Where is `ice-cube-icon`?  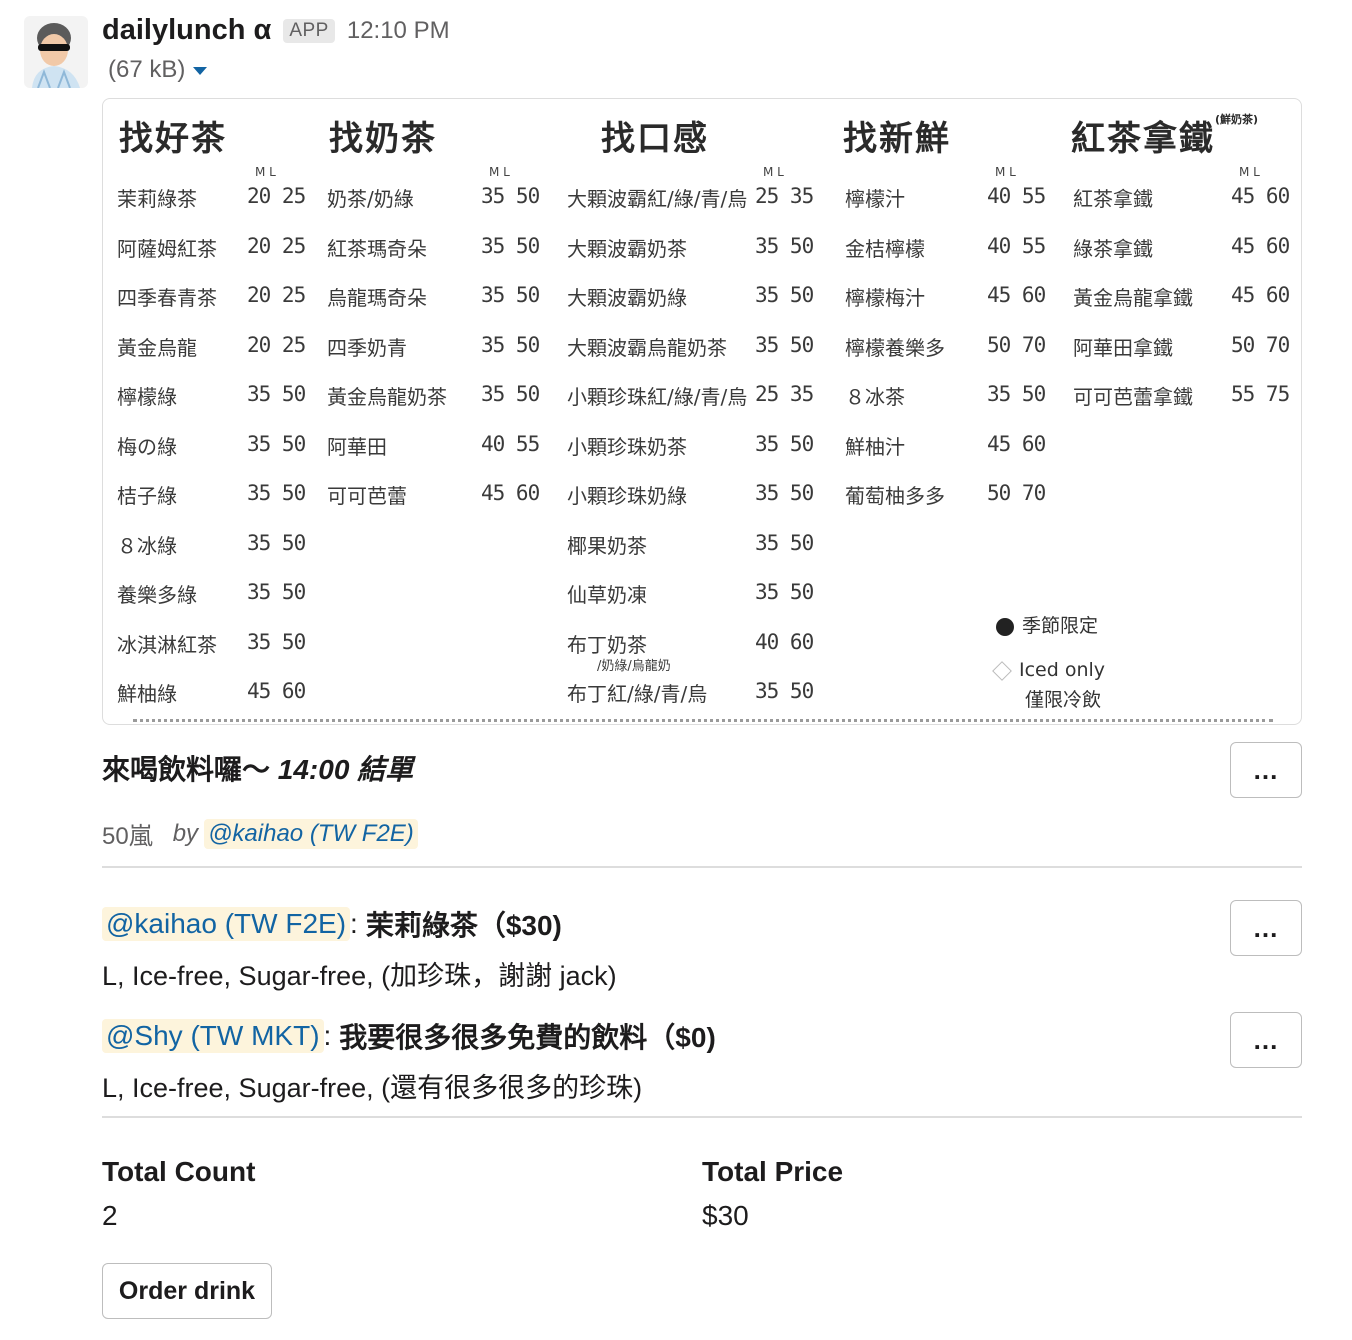 ice-cube-icon is located at coordinates (1002, 670).